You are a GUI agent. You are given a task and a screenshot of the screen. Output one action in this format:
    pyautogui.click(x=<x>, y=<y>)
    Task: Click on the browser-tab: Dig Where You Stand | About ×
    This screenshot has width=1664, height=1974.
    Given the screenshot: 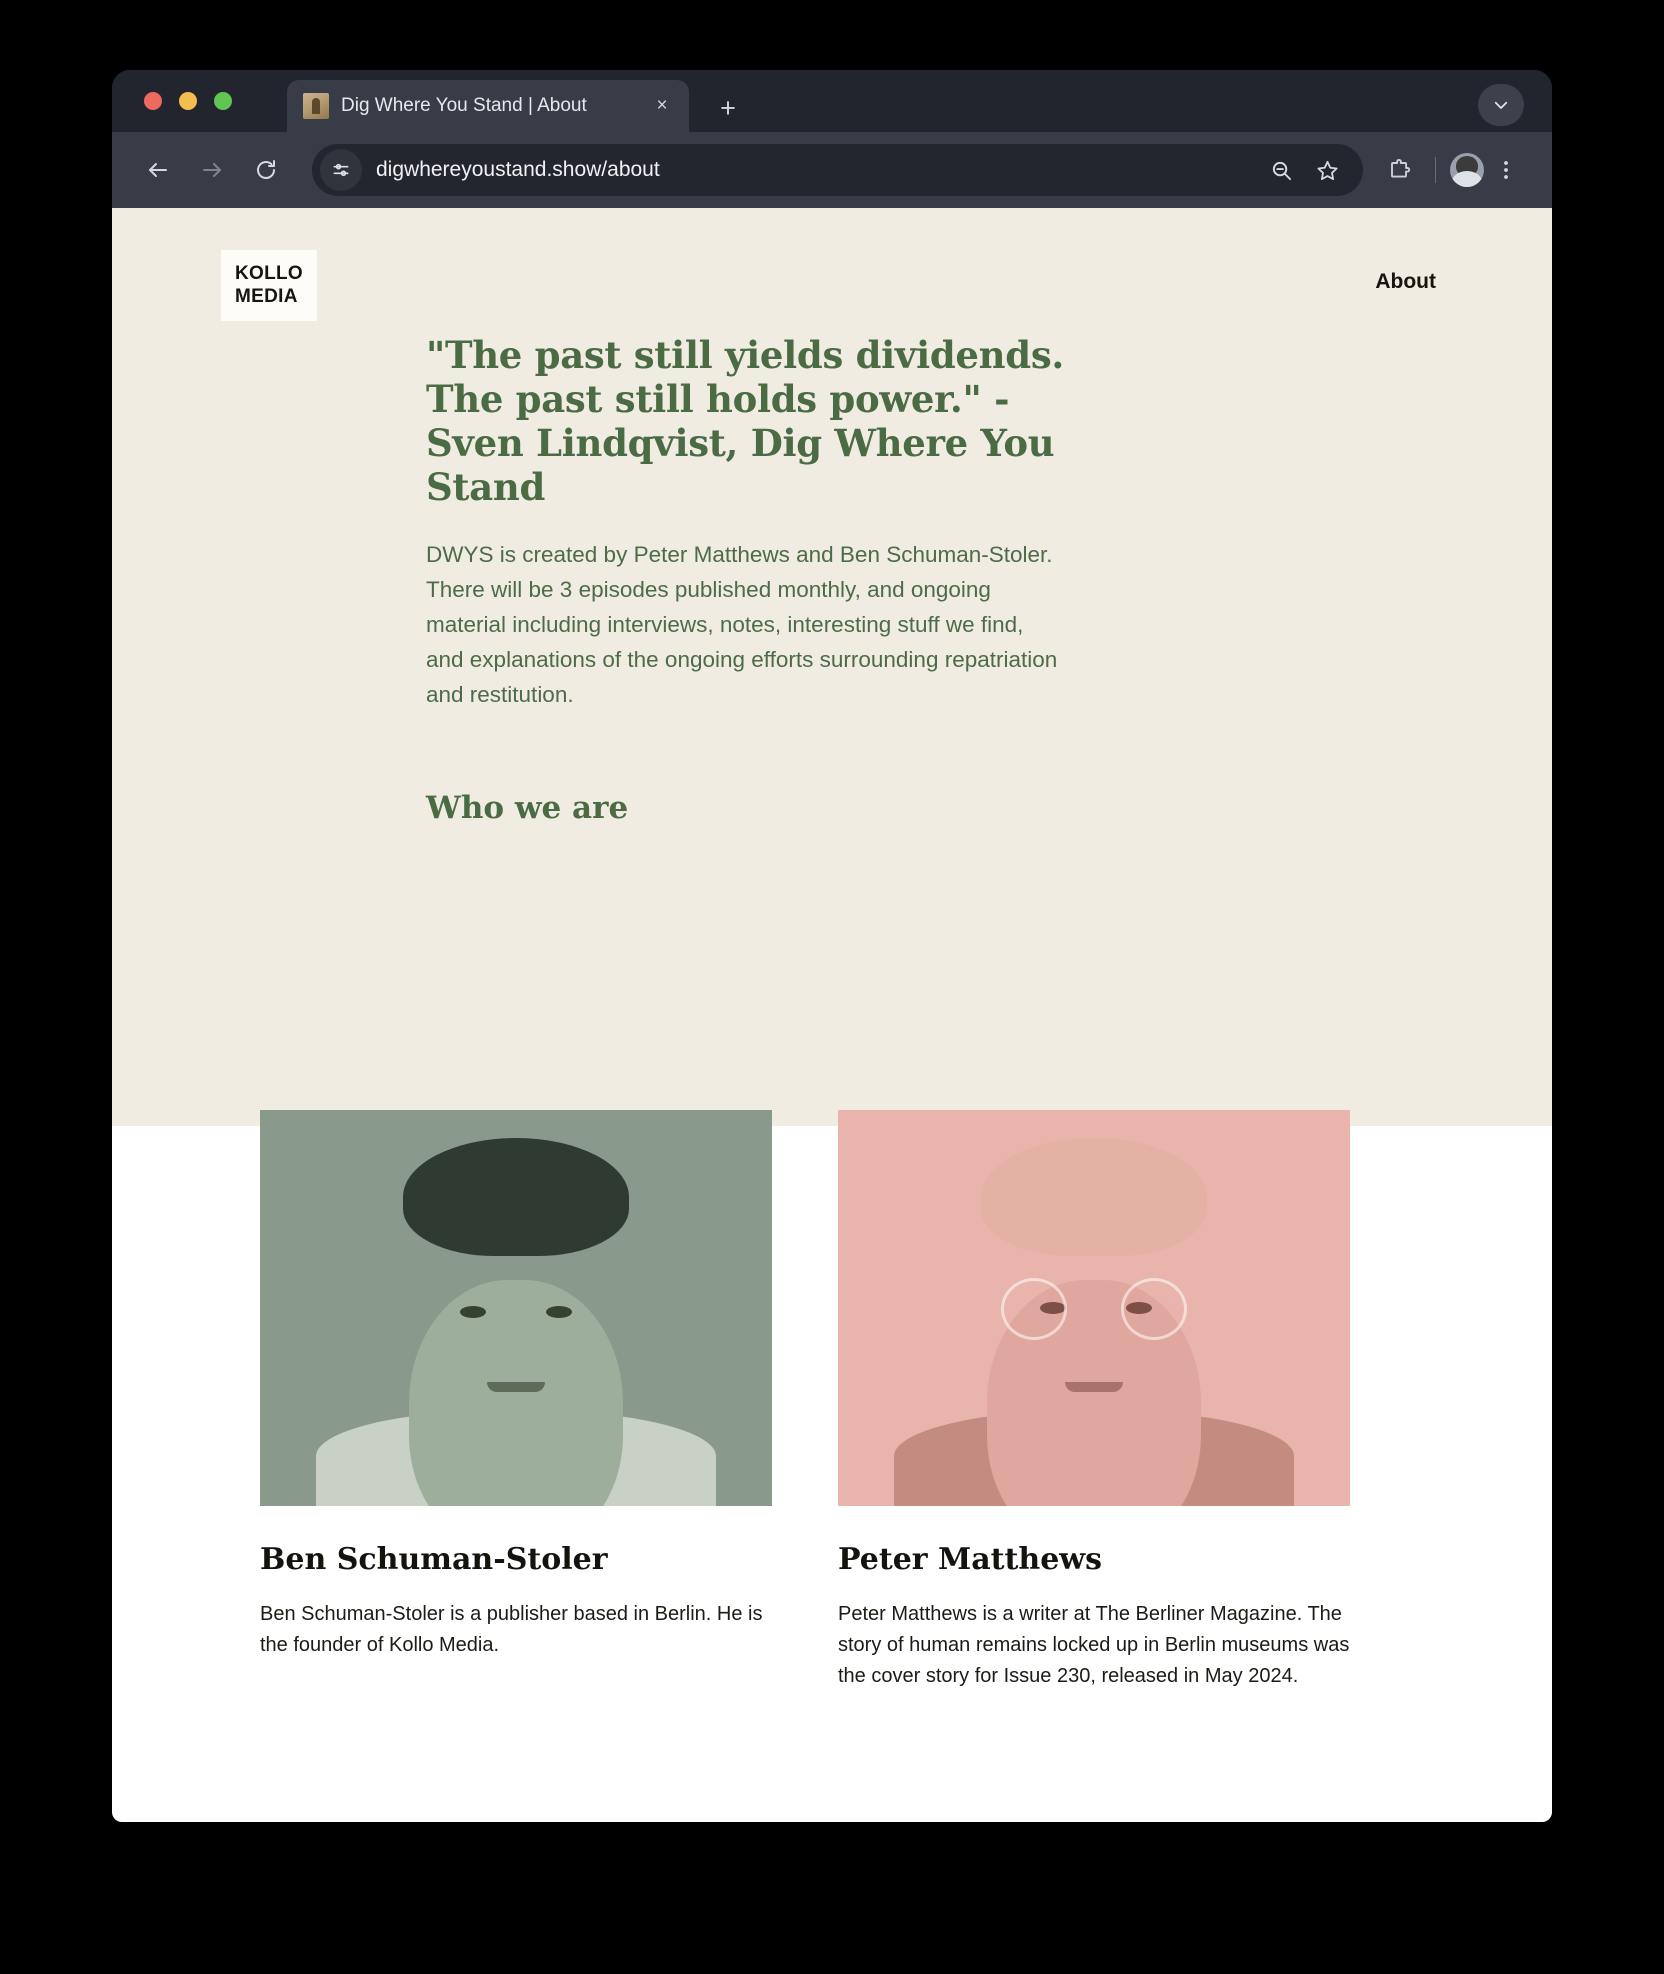 What is the action you would take?
    pyautogui.click(x=488, y=106)
    